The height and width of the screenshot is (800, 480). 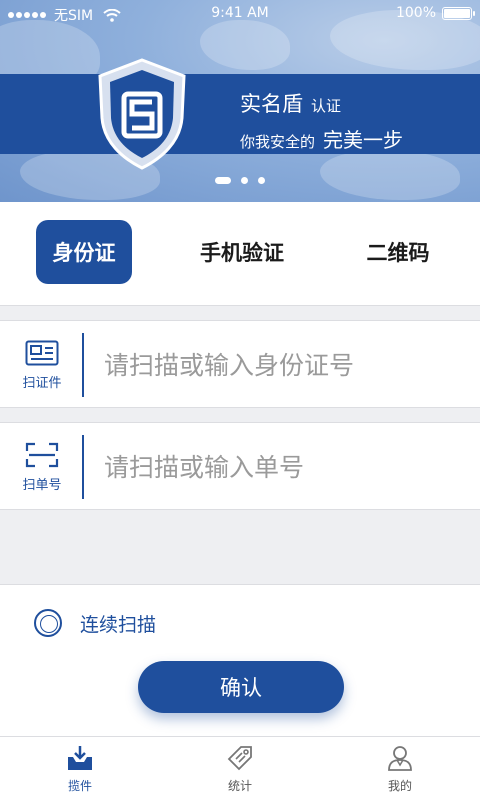 What do you see at coordinates (282, 365) in the screenshot?
I see `id-number-input` at bounding box center [282, 365].